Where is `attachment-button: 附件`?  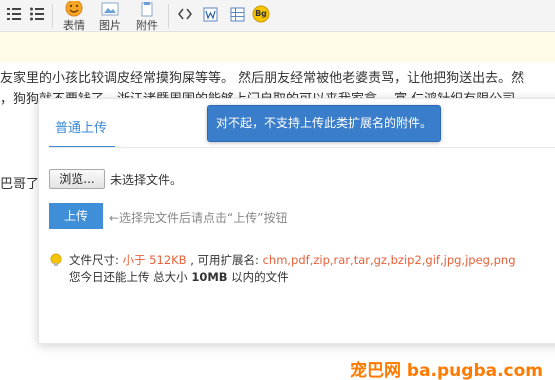 attachment-button: 附件 is located at coordinates (147, 16).